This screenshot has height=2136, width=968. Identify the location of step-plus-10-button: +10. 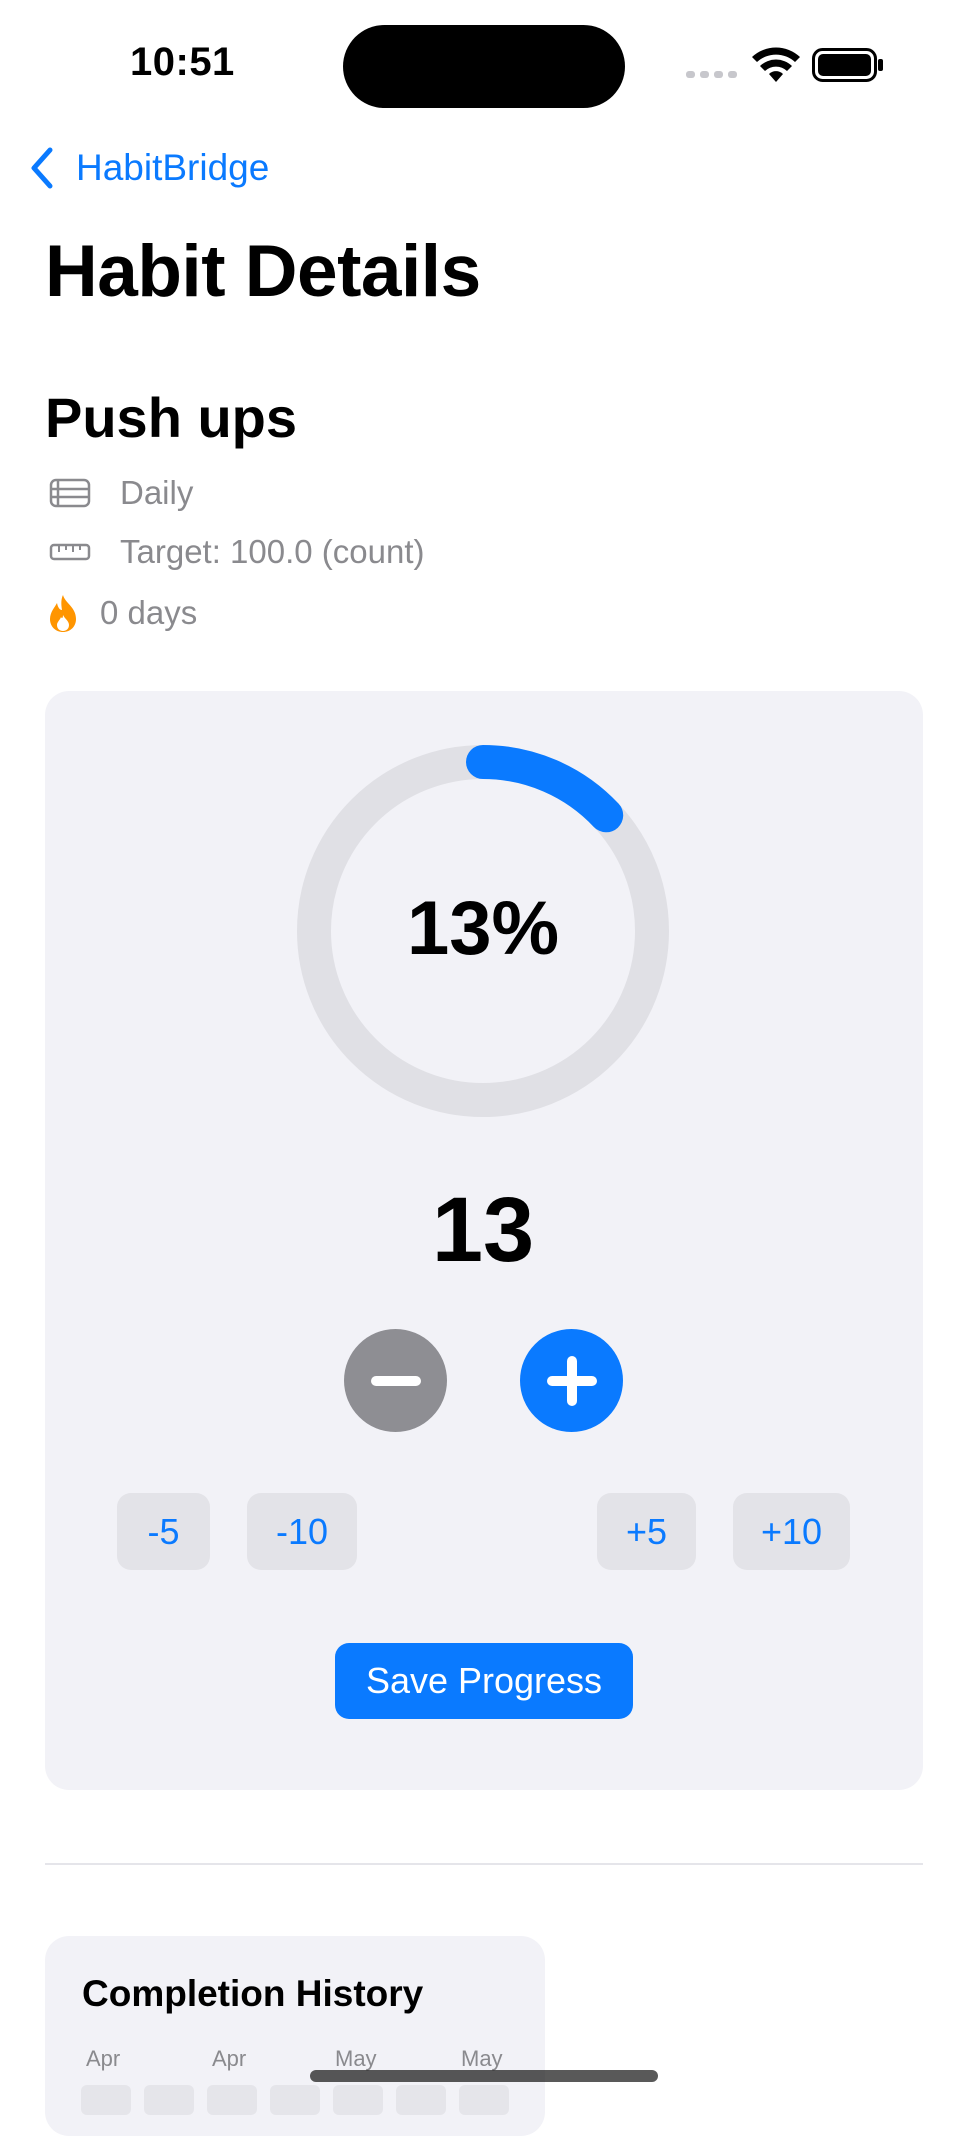
(791, 1531).